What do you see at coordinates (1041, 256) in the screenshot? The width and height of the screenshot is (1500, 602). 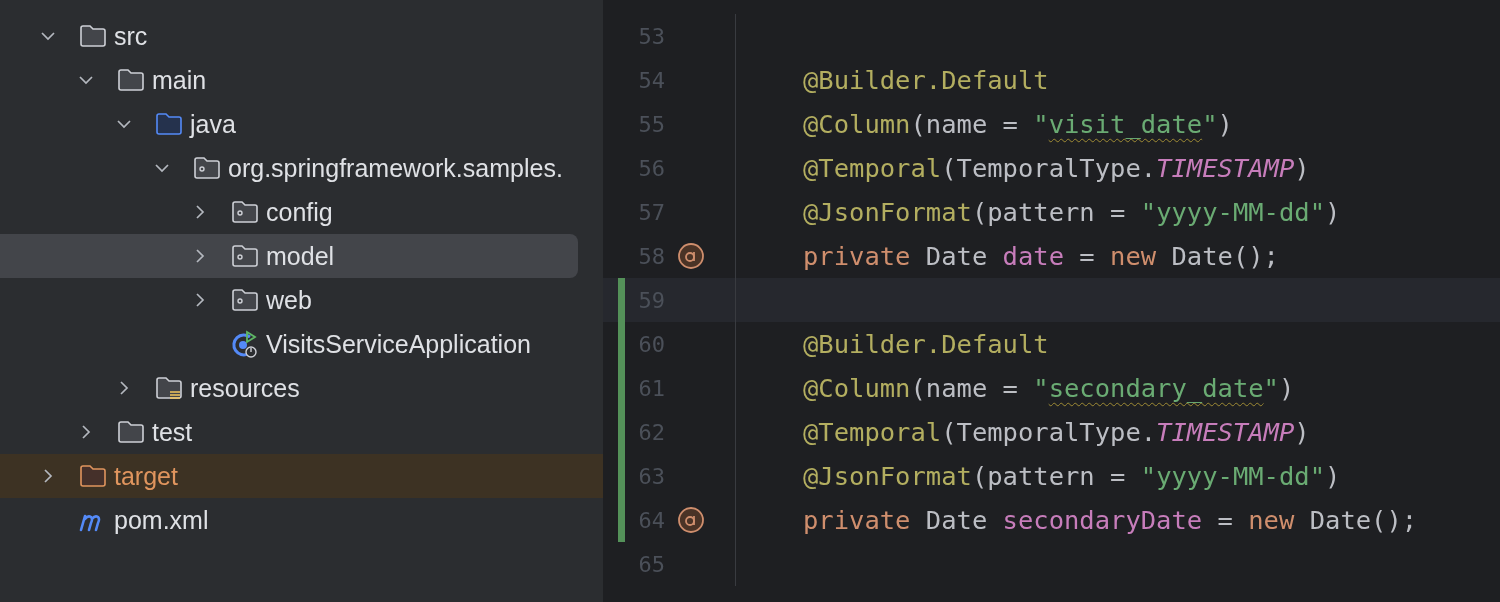 I see `code-line: private Date date = new Date();` at bounding box center [1041, 256].